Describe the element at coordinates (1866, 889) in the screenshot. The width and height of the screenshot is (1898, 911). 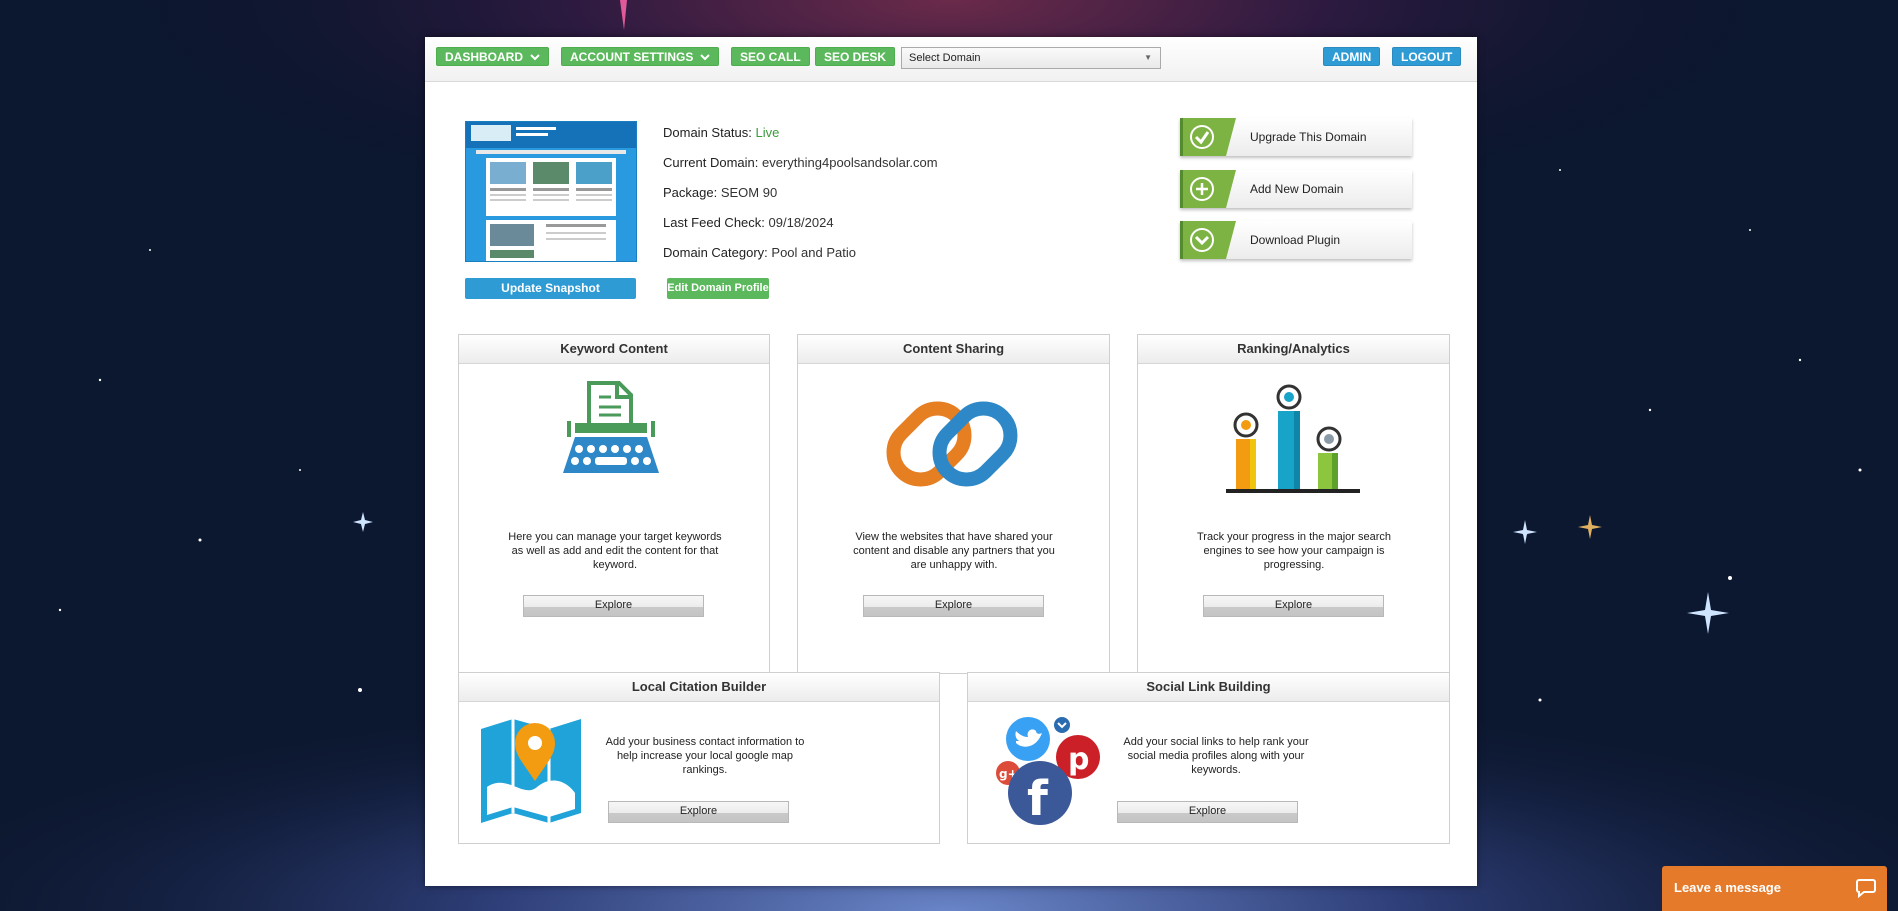
I see `chat-bubble-icon` at that location.